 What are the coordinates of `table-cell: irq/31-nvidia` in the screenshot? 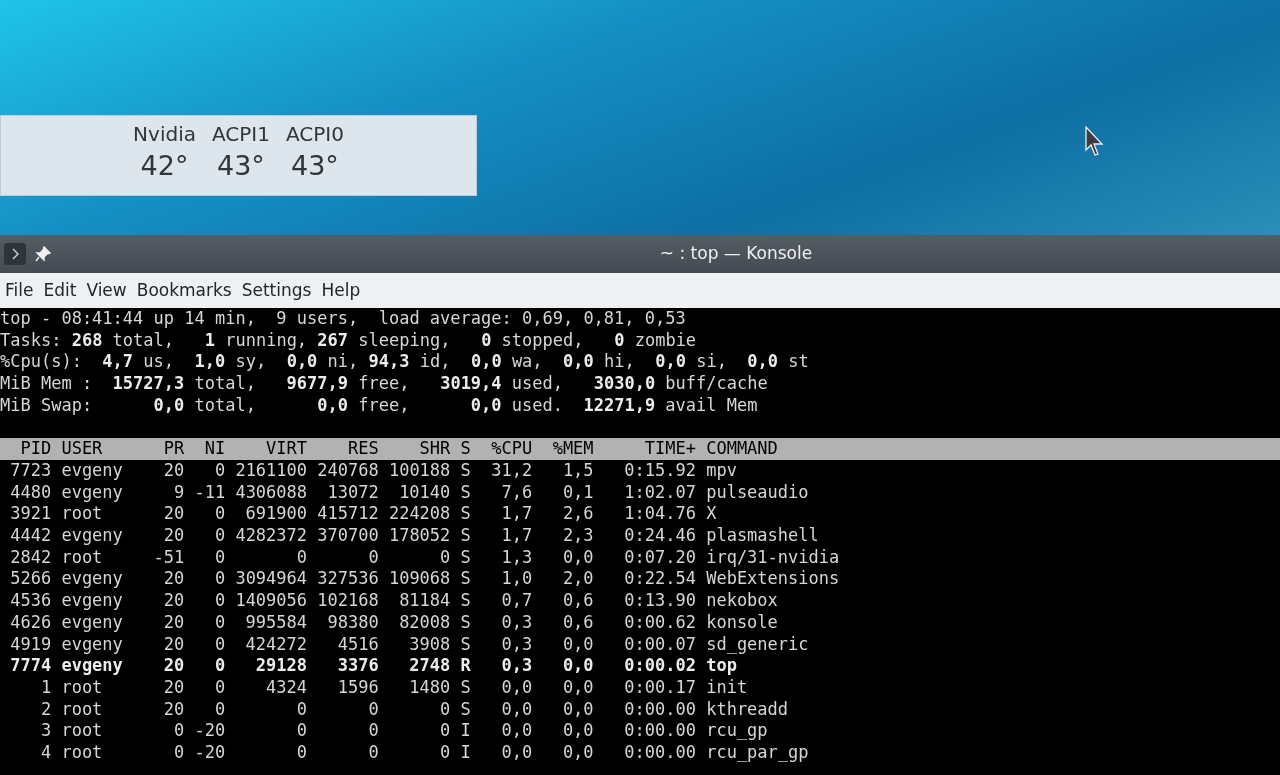 It's located at (773, 557).